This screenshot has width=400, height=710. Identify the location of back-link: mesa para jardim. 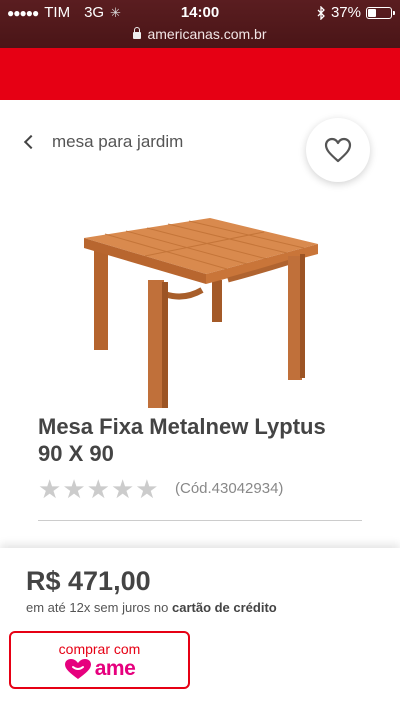
(103, 142).